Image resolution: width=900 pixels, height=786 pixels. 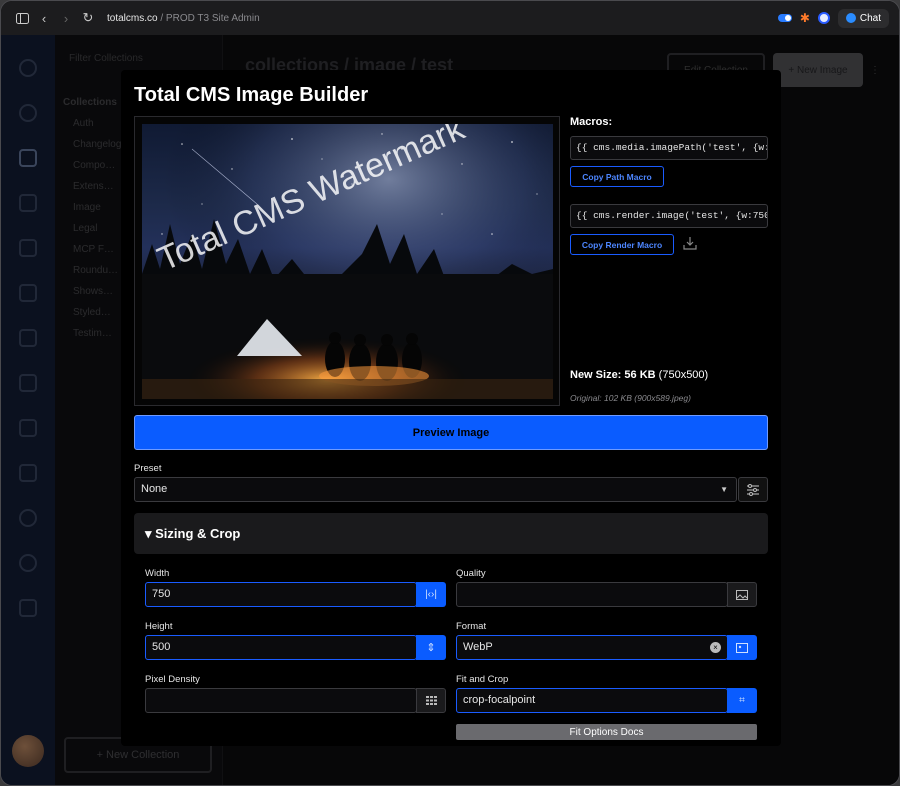 I want to click on chat-button: Chat, so click(x=863, y=18).